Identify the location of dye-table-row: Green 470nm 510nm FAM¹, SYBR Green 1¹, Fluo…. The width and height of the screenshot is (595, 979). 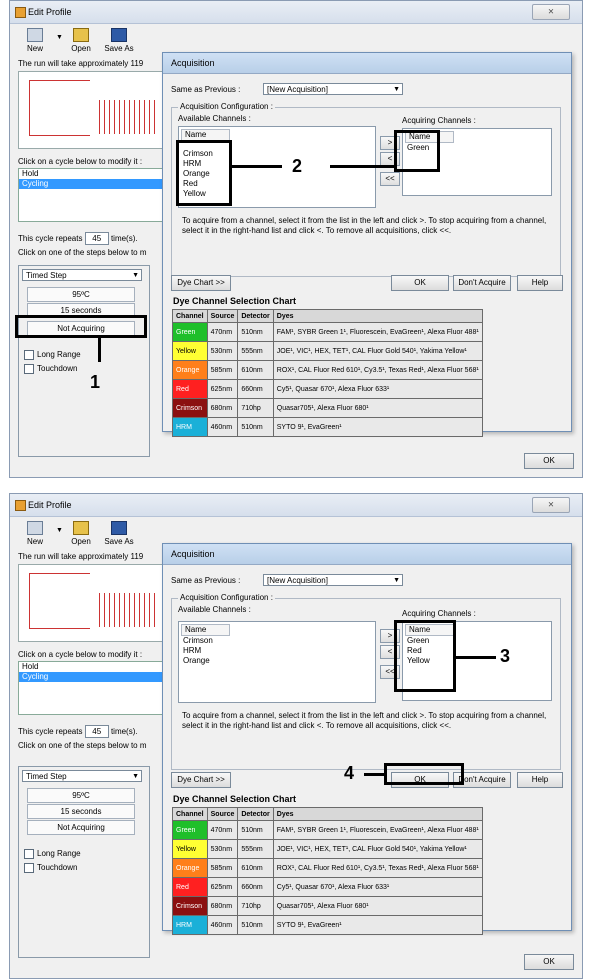
(327, 830).